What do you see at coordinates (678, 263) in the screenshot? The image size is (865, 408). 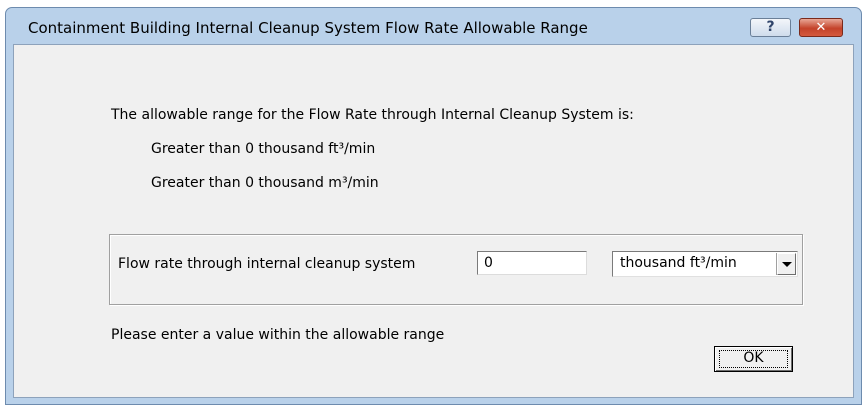 I see `unit-select-value: thousand ft³/min` at bounding box center [678, 263].